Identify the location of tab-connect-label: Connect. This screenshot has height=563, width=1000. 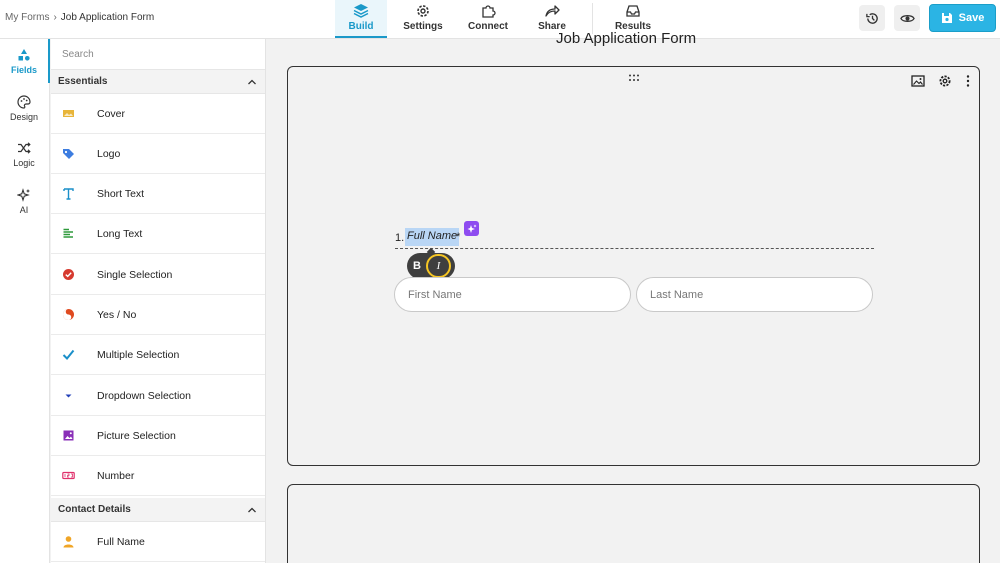
(488, 26).